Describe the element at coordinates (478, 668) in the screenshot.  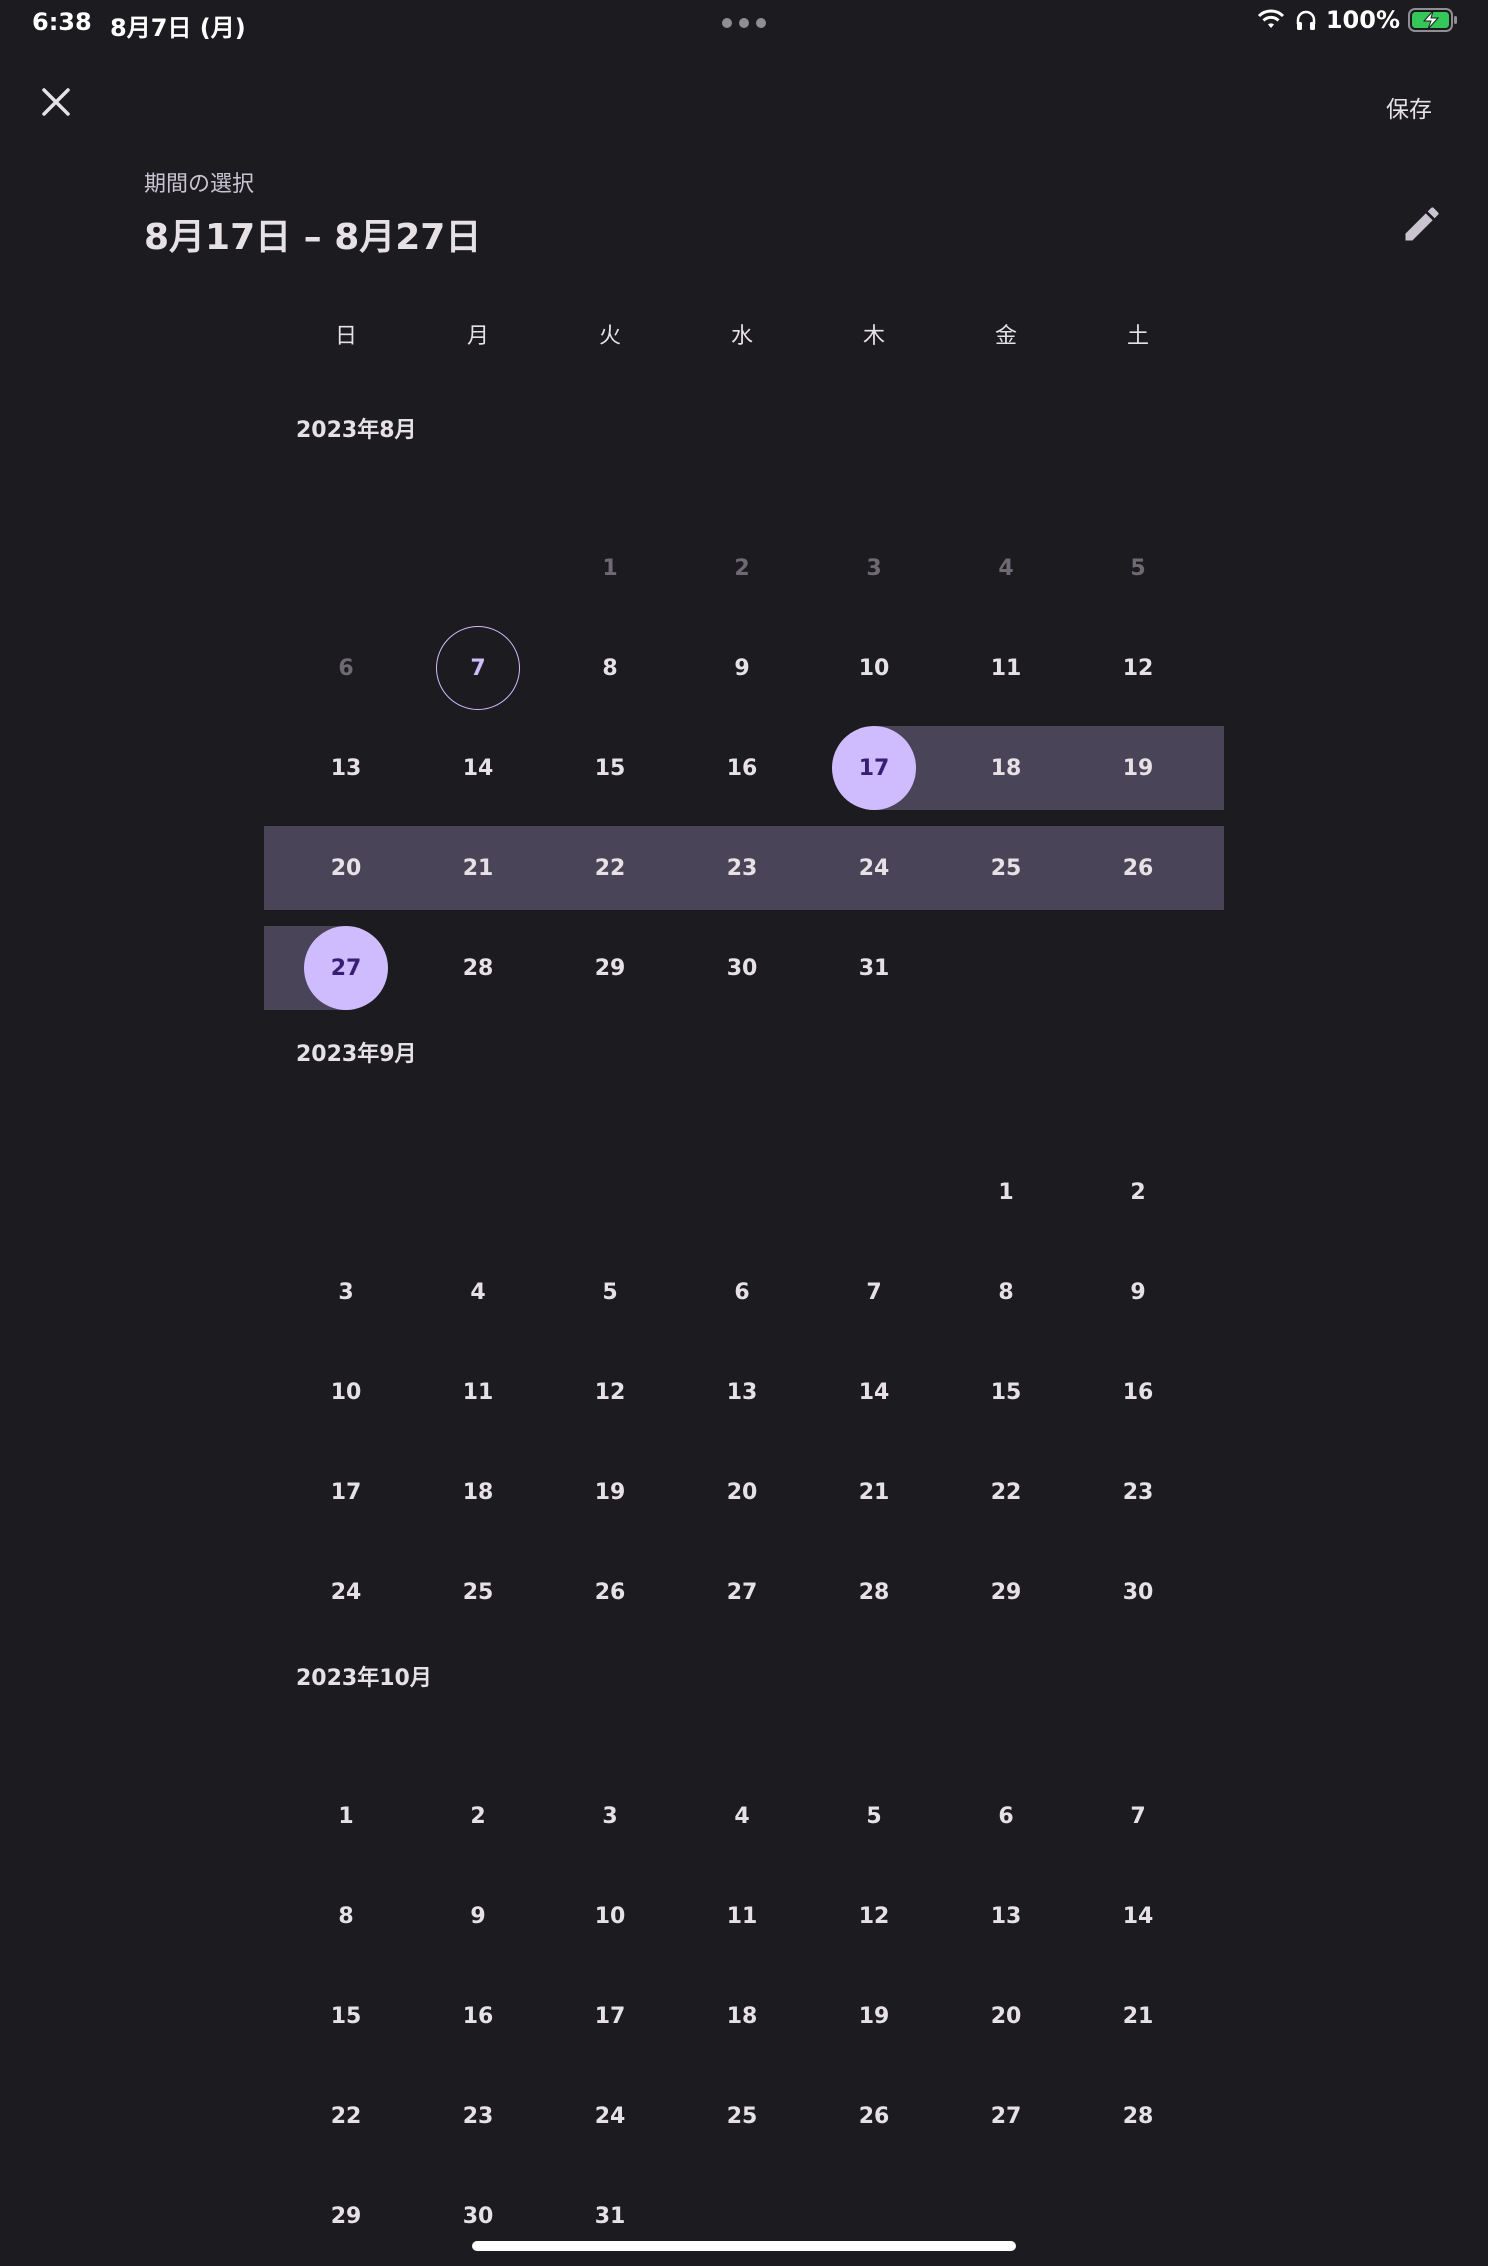
I see `day-cell-today: 7` at that location.